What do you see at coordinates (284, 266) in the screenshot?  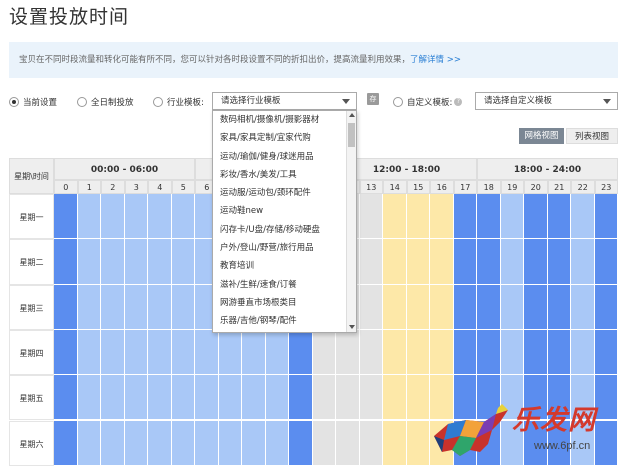 I see `dropdown-option: 教育培训` at bounding box center [284, 266].